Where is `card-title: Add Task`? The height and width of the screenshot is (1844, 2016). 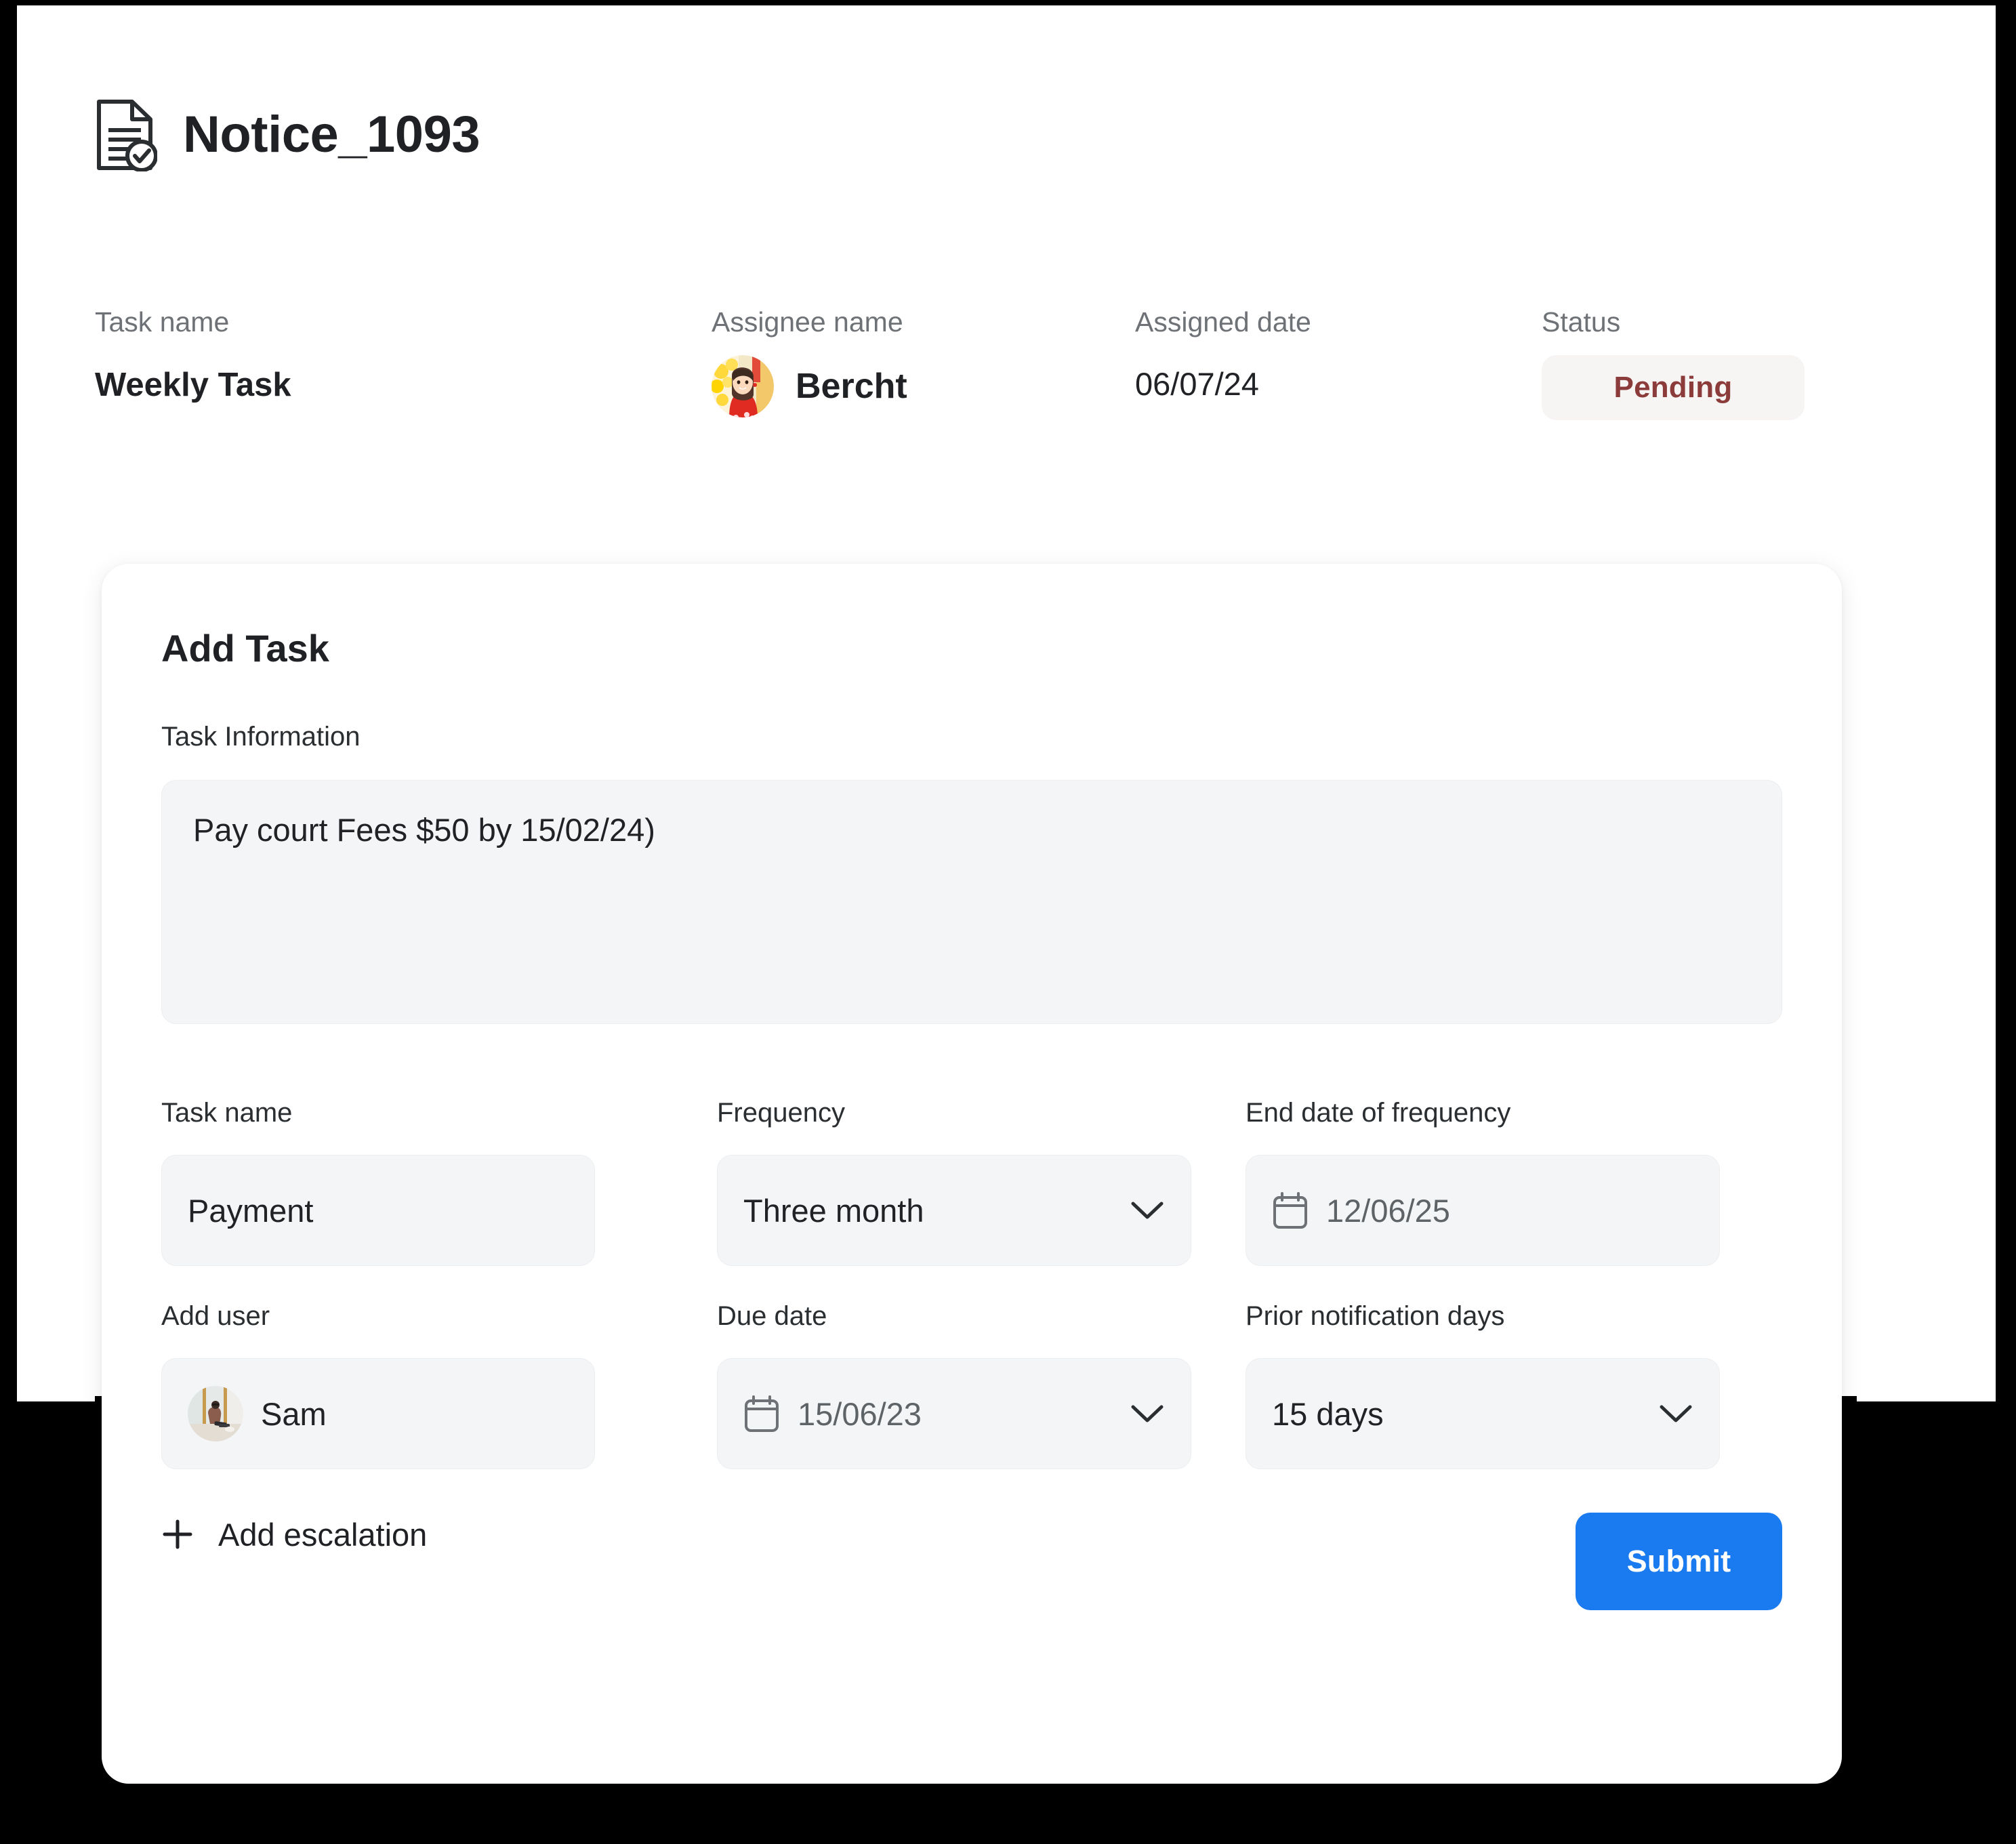 card-title: Add Task is located at coordinates (245, 648).